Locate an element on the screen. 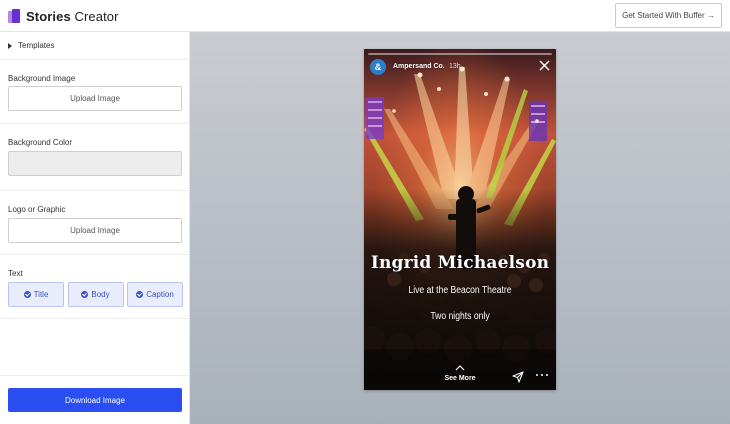 This screenshot has width=730, height=424. close-icon is located at coordinates (544, 65).